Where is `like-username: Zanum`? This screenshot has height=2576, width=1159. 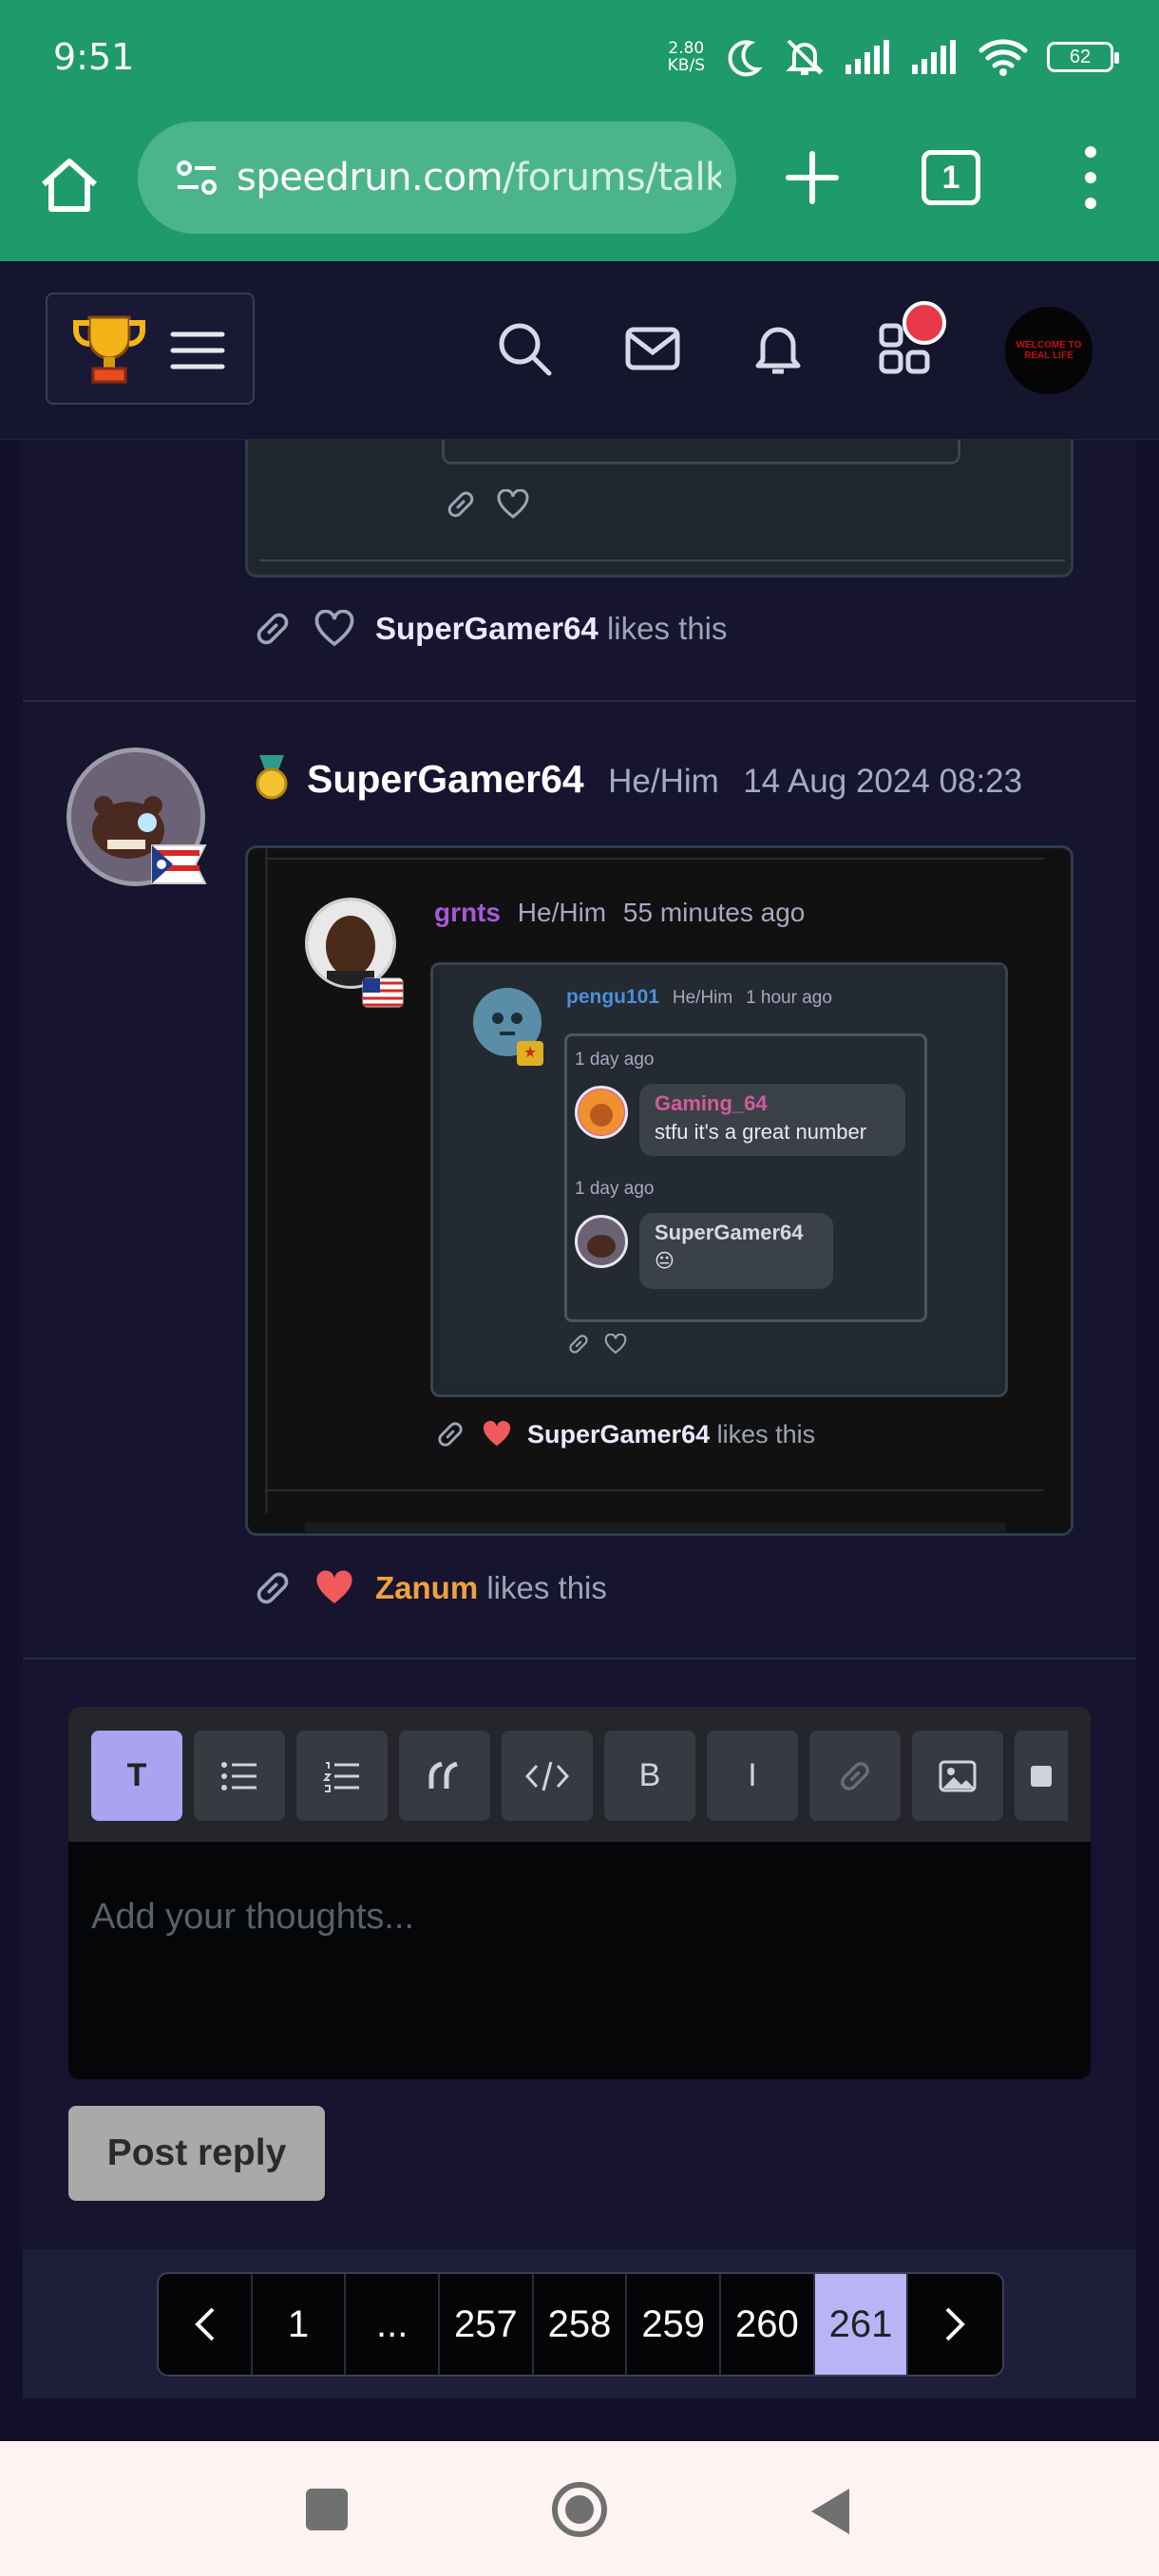
like-username: Zanum is located at coordinates (426, 1587).